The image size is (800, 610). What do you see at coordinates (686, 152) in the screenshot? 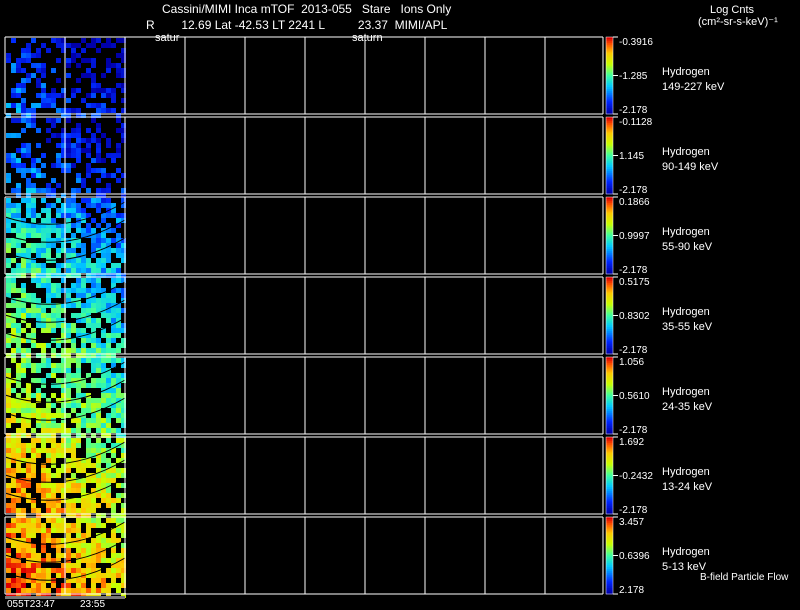
I see `species-label: Hydrogen` at bounding box center [686, 152].